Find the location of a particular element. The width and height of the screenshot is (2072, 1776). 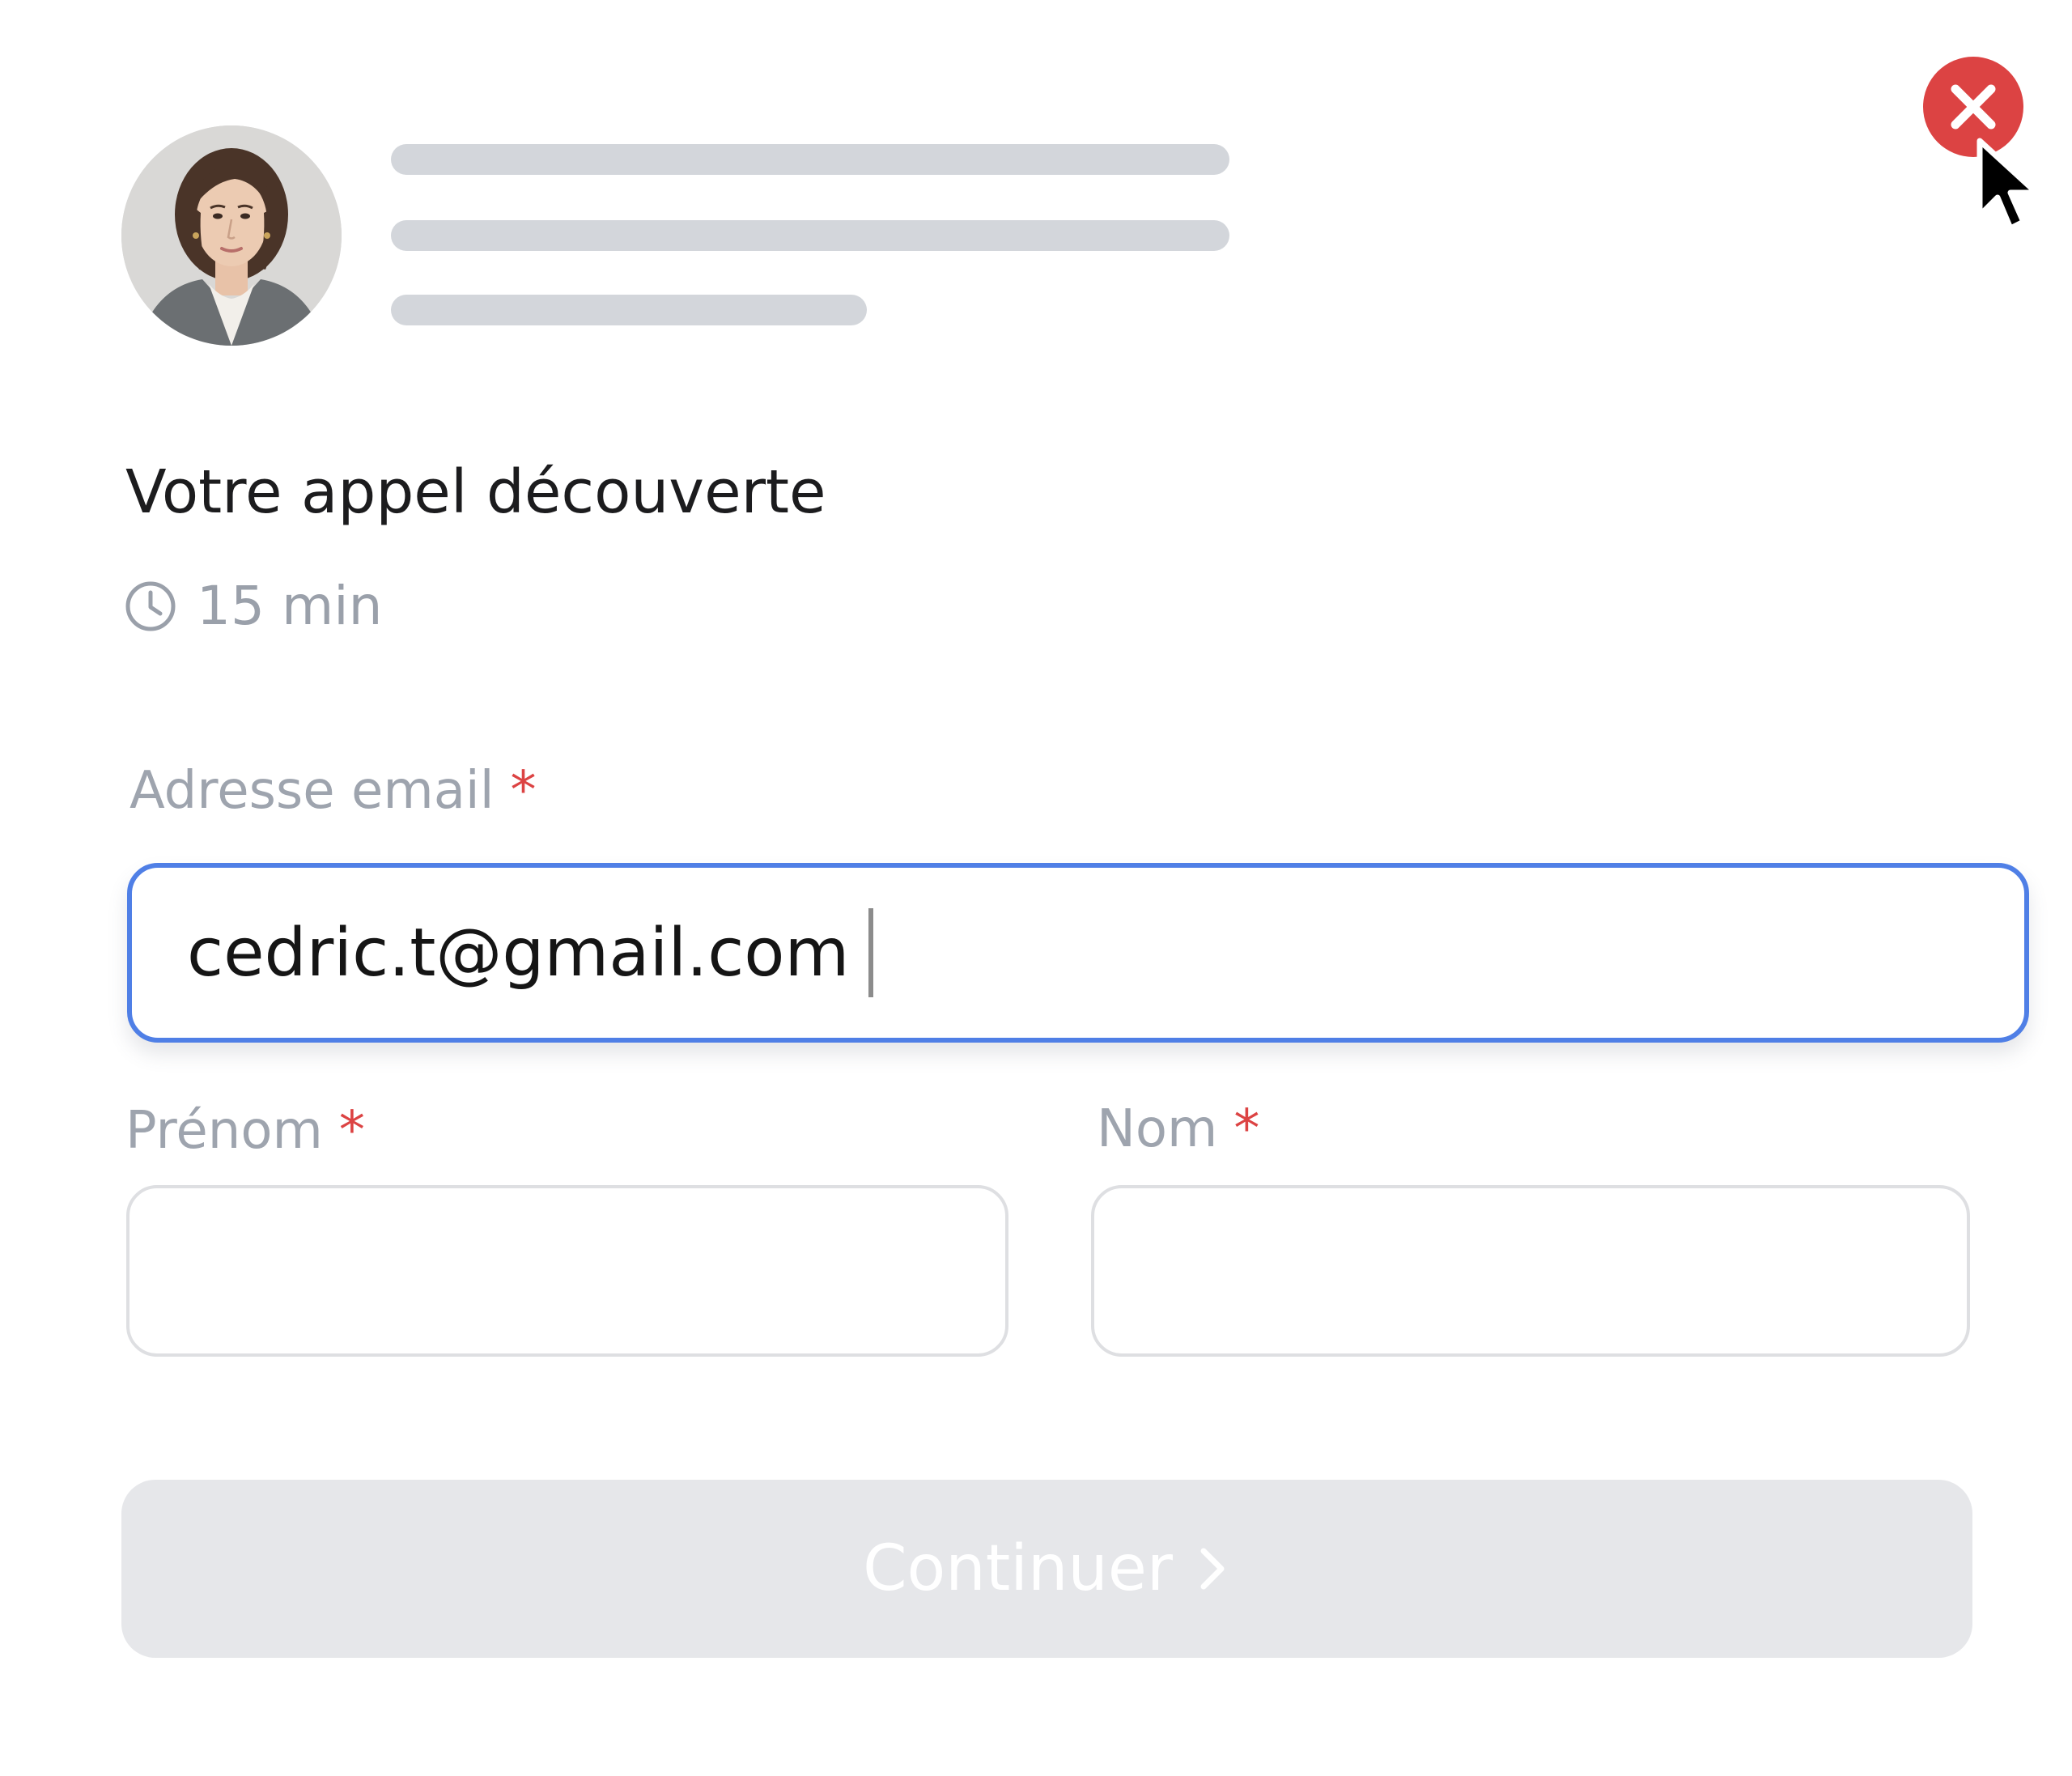

avatar is located at coordinates (231, 236).